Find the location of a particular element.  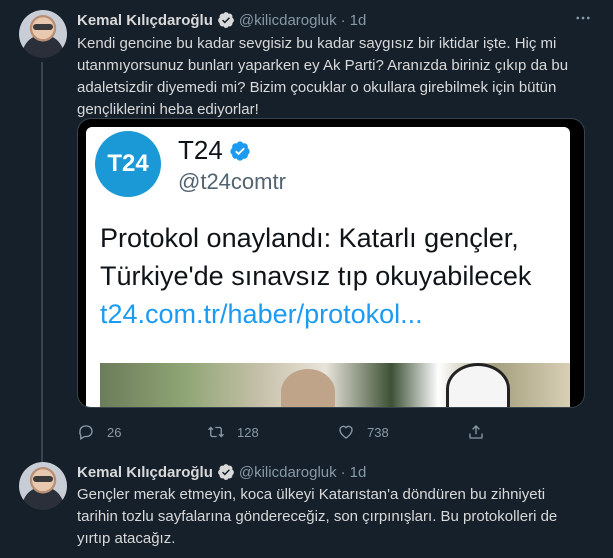

tweet-actions: 26 128 738 is located at coordinates (337, 432).